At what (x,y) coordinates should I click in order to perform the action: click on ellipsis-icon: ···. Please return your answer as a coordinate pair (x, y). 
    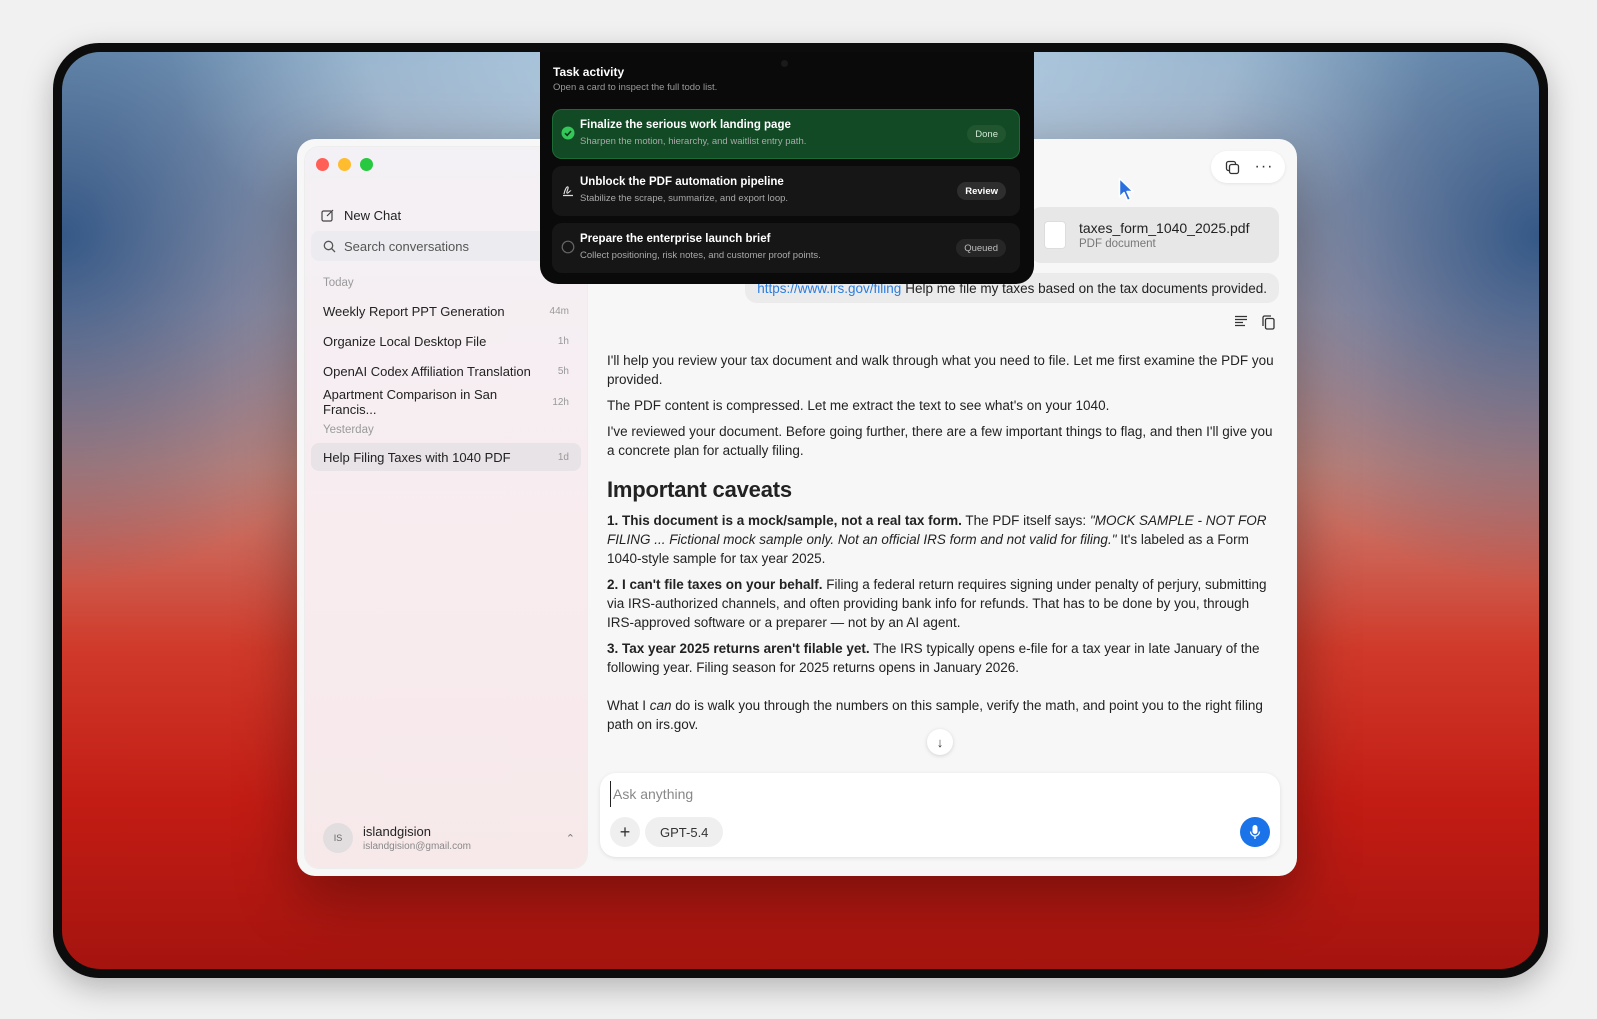
    Looking at the image, I should click on (1264, 166).